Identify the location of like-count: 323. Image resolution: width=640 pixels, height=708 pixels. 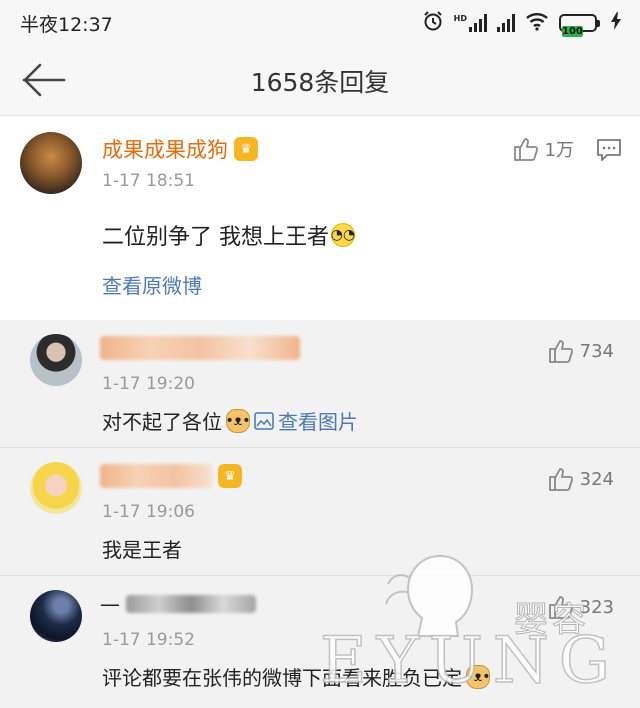
(596, 607).